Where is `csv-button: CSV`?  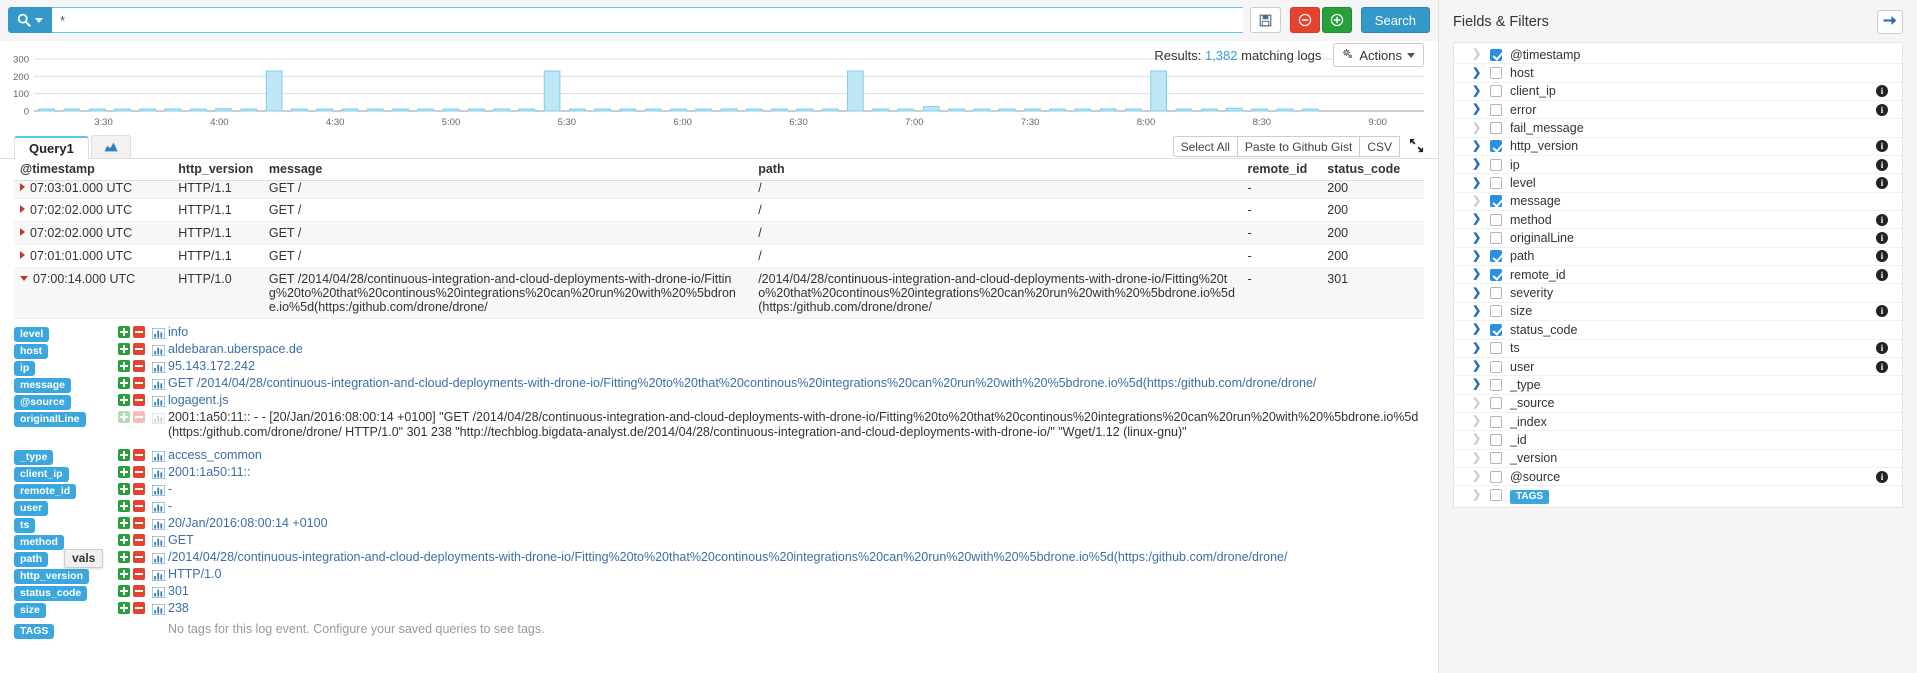
csv-button: CSV is located at coordinates (1379, 146).